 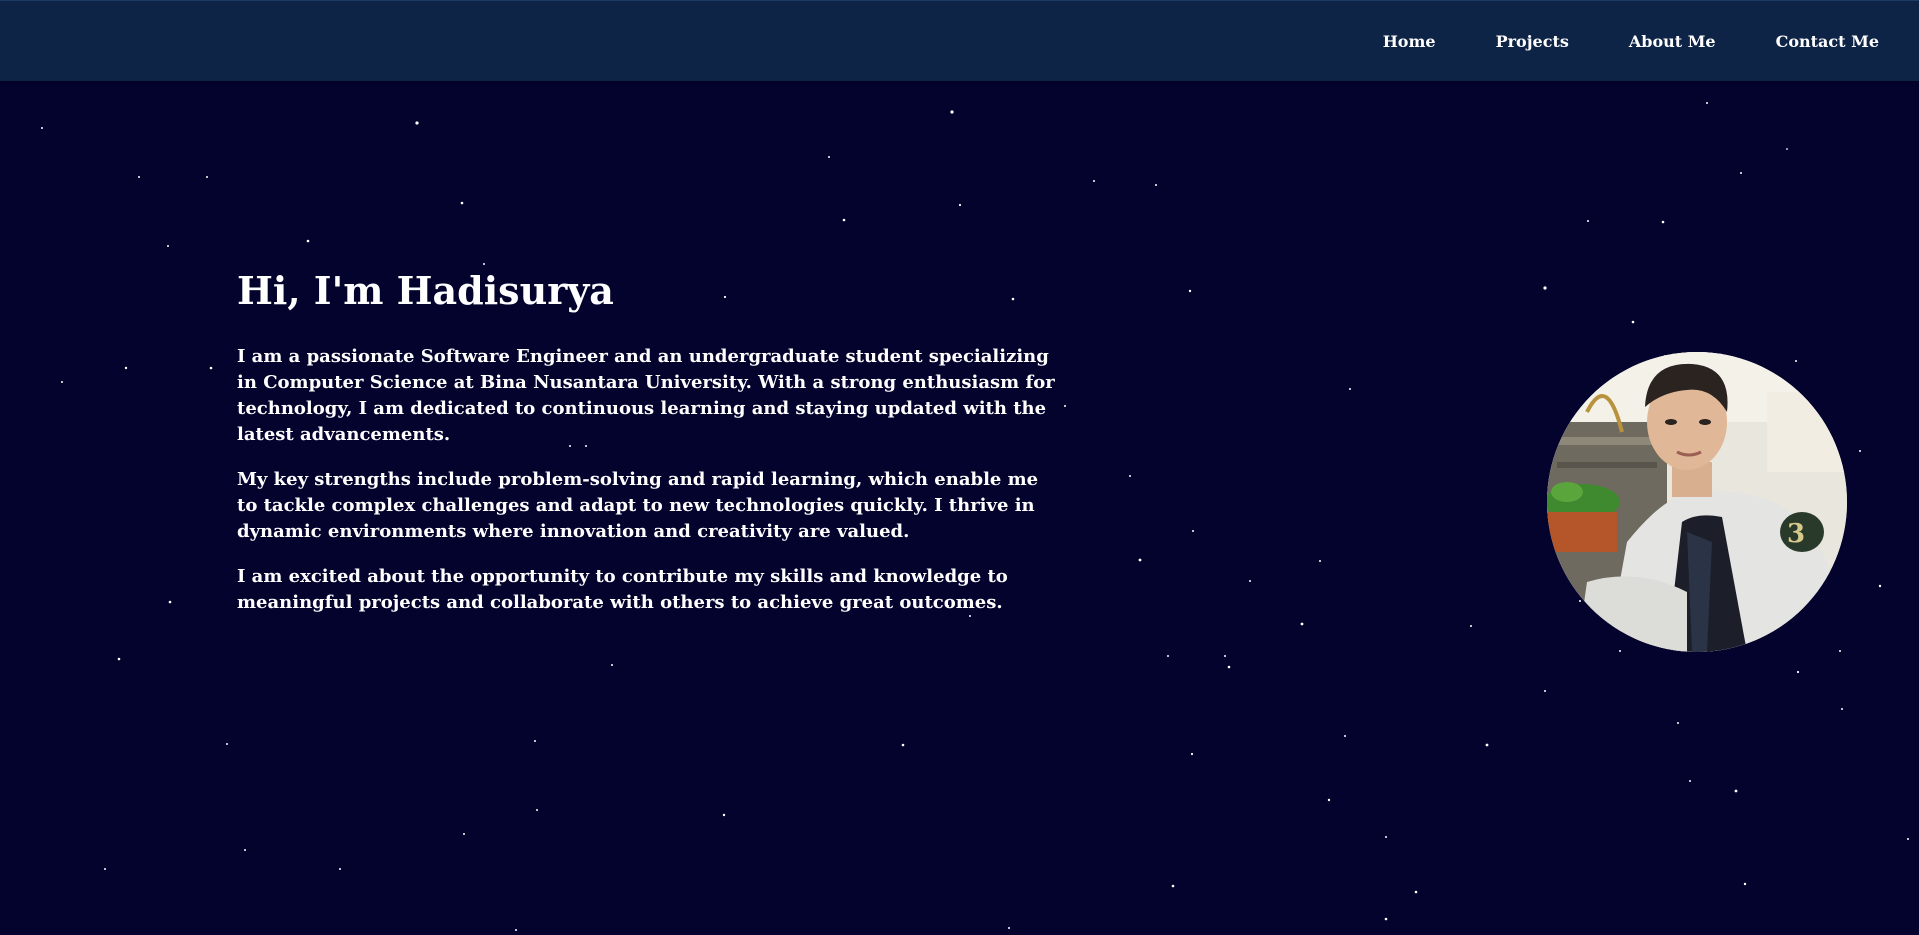 I want to click on profile-photo-illustration: 3, so click(x=1697, y=502).